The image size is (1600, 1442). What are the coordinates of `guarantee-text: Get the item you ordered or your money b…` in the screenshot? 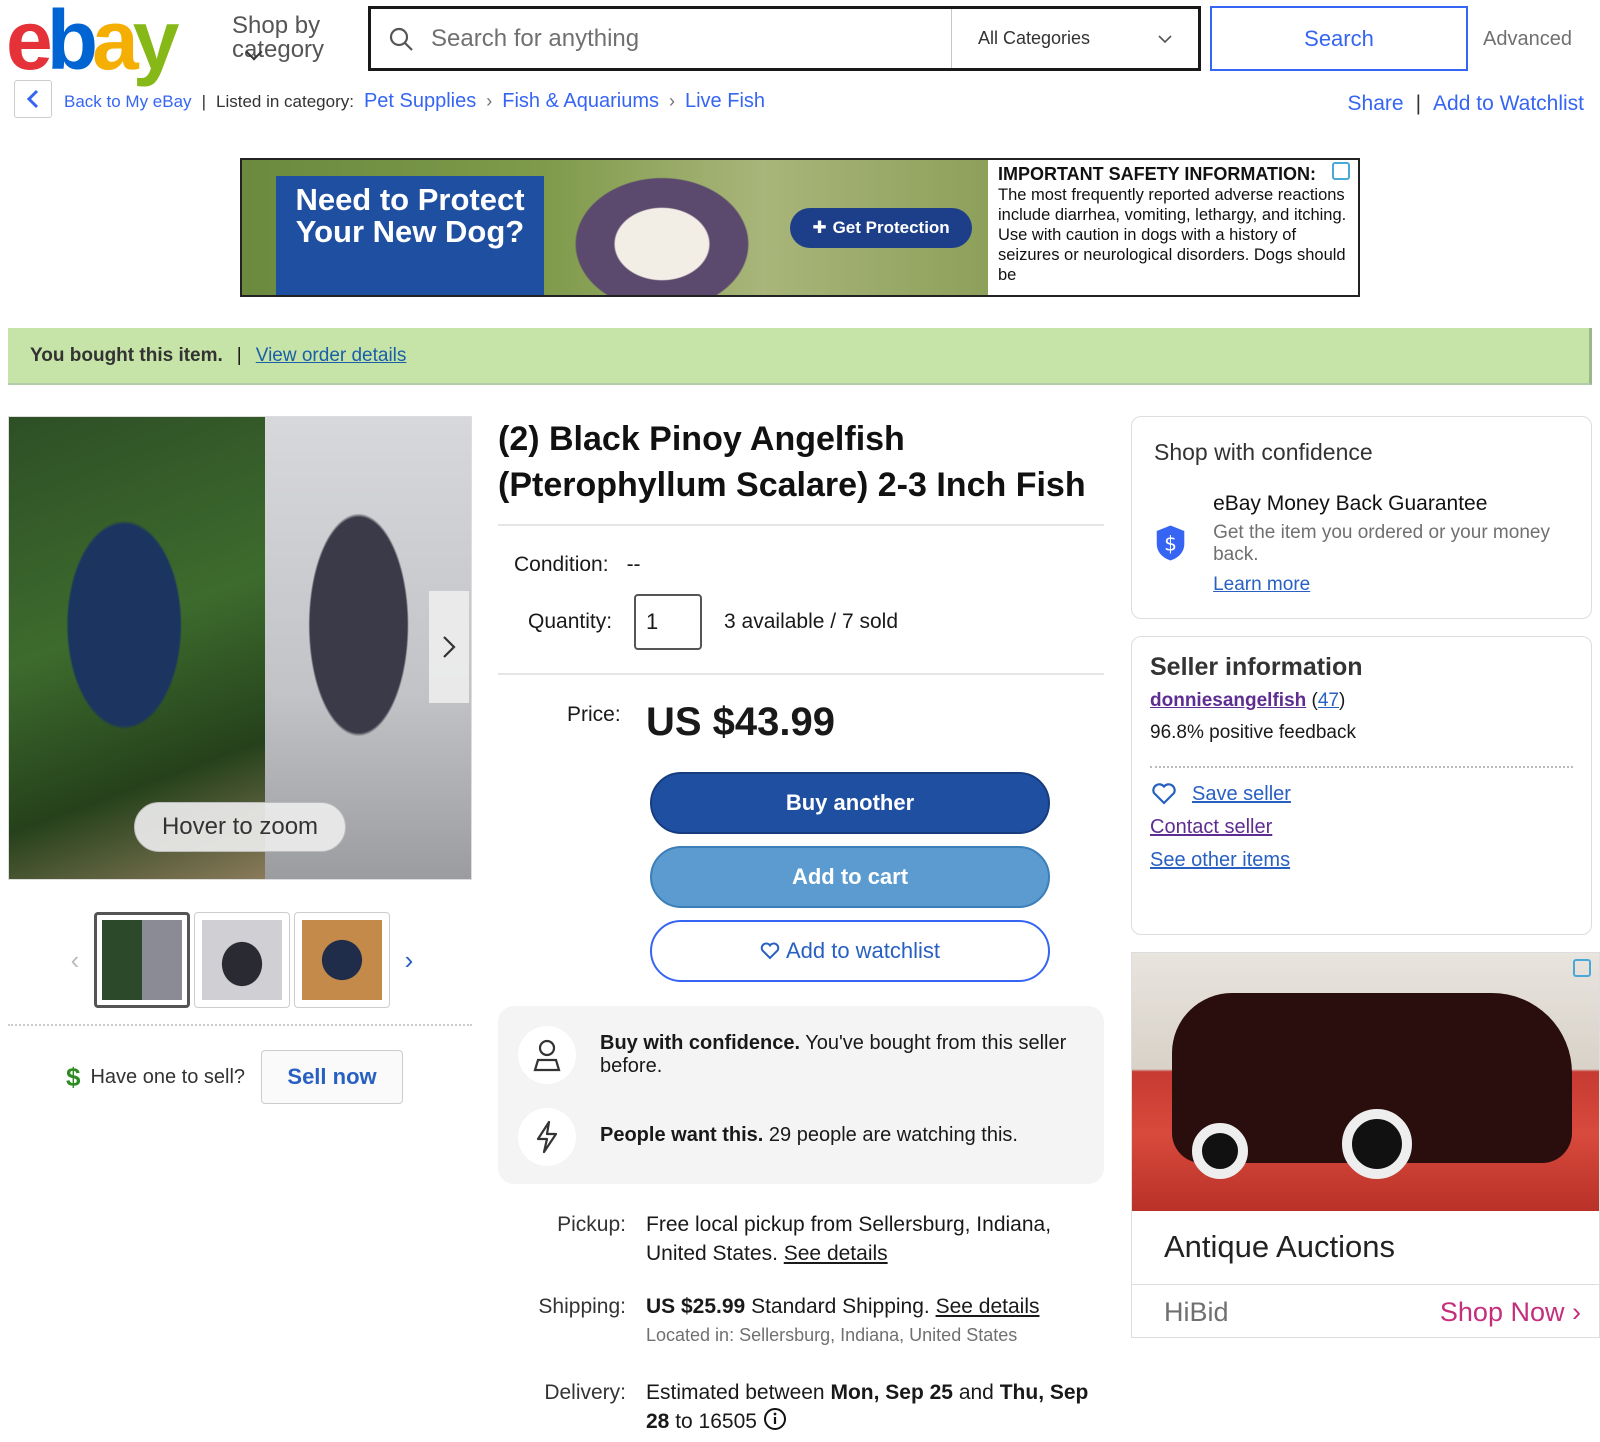 It's located at (1381, 543).